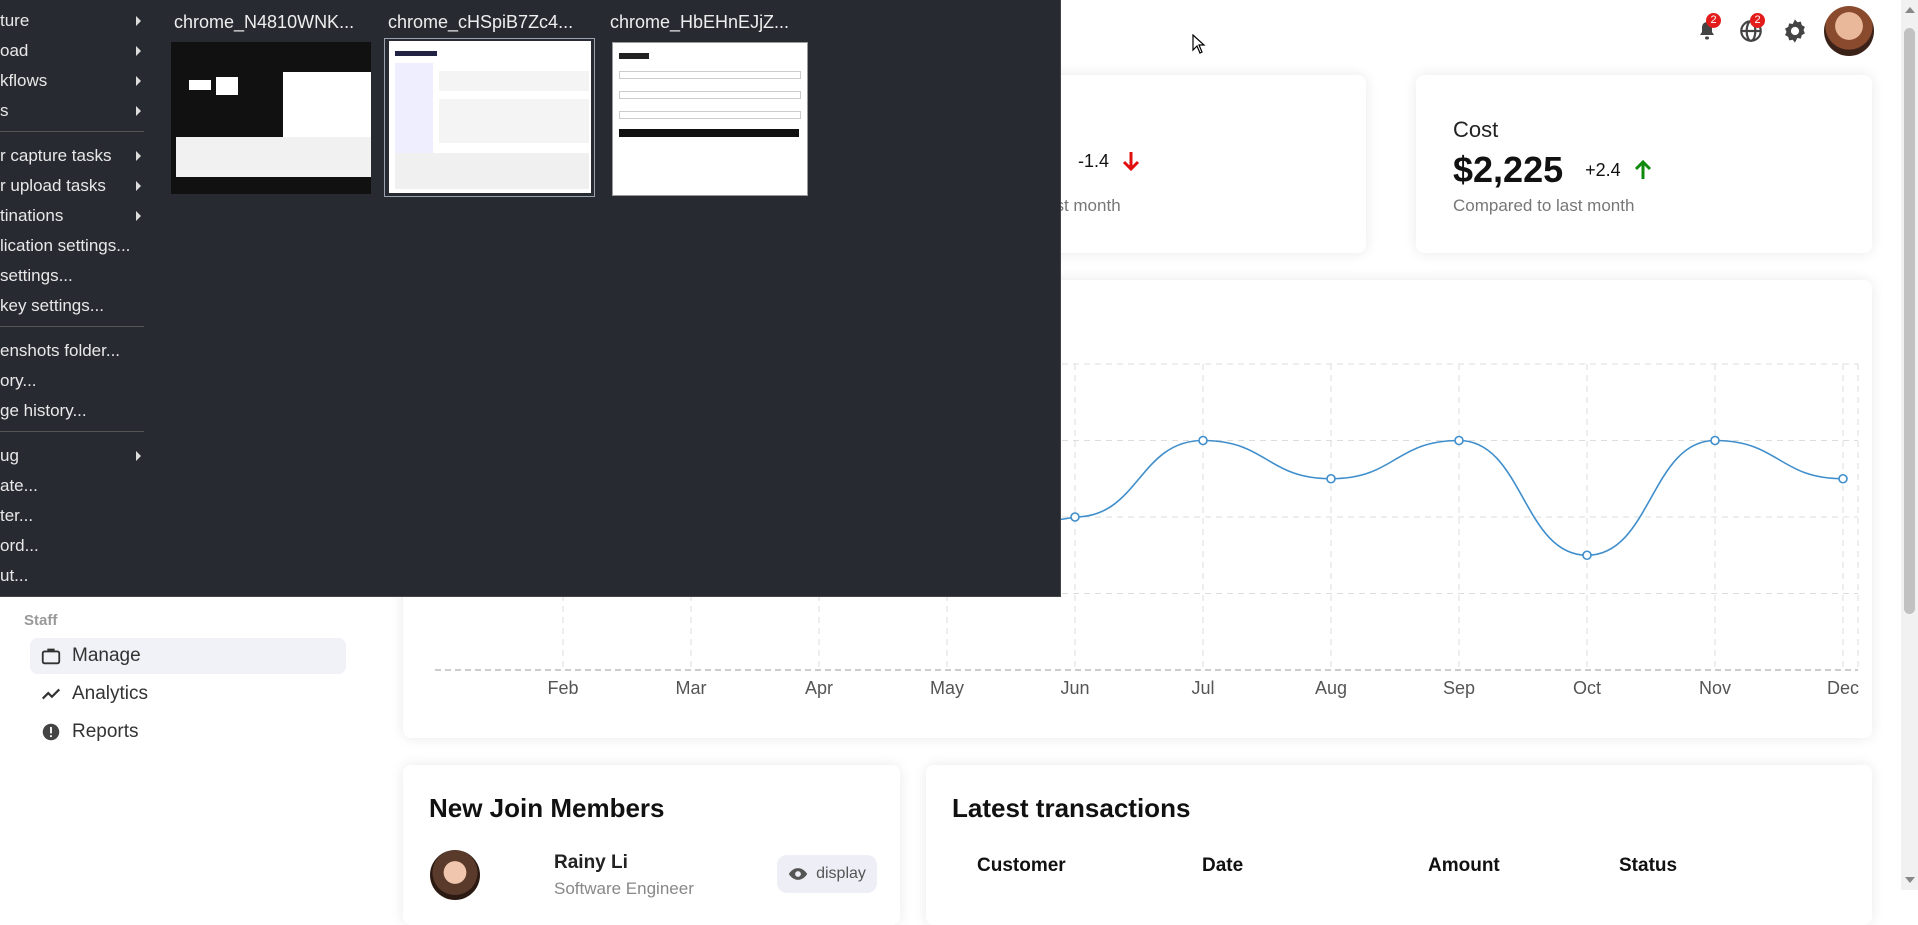 Image resolution: width=1918 pixels, height=925 pixels. I want to click on menu-item-label: ture, so click(15, 20).